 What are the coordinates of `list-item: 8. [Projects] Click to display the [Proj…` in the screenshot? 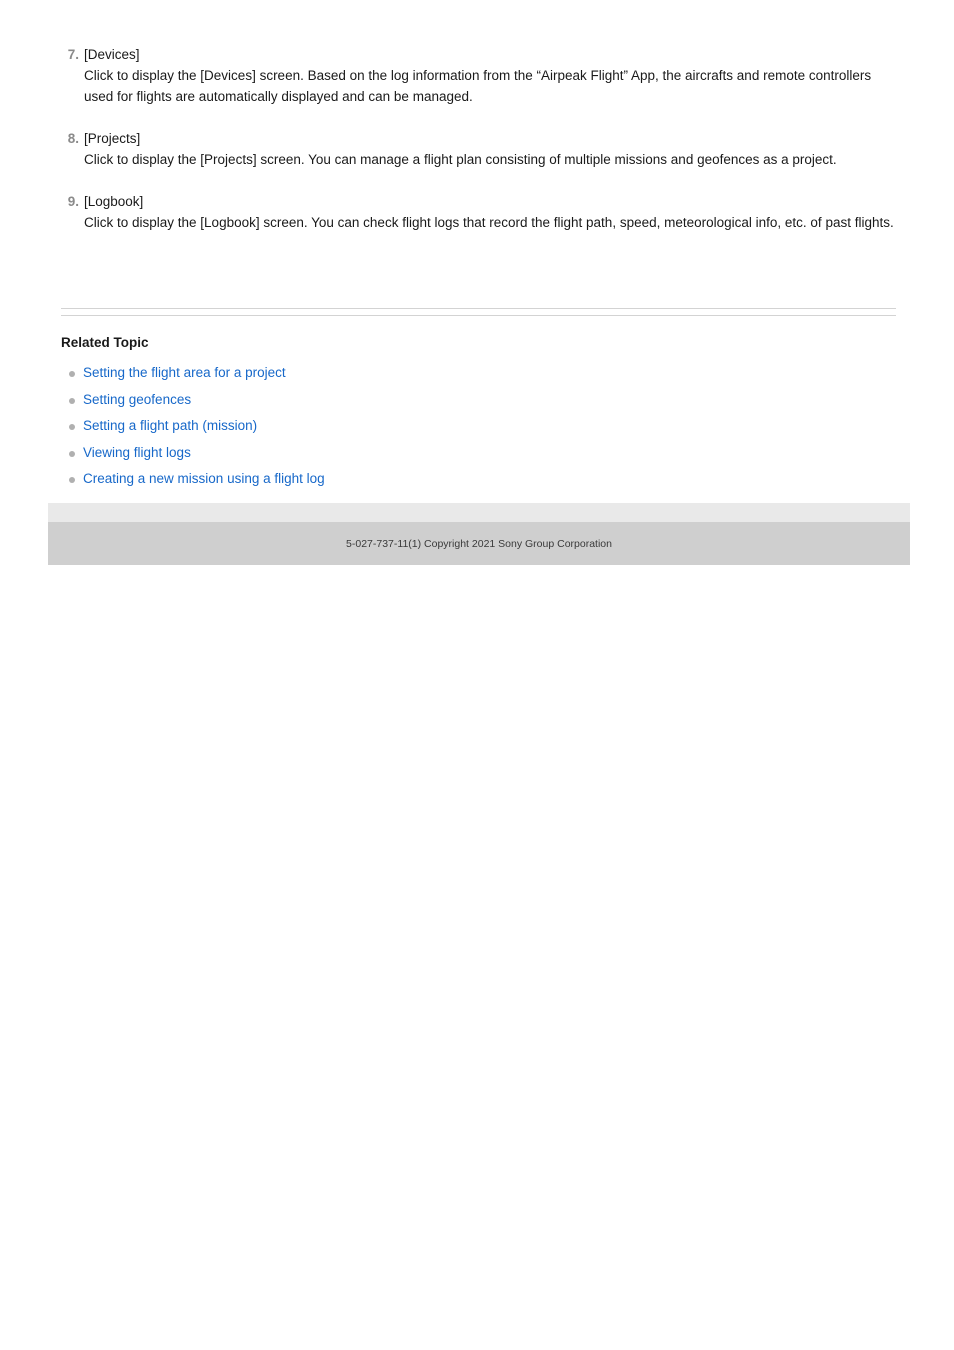 It's located at (480, 149).